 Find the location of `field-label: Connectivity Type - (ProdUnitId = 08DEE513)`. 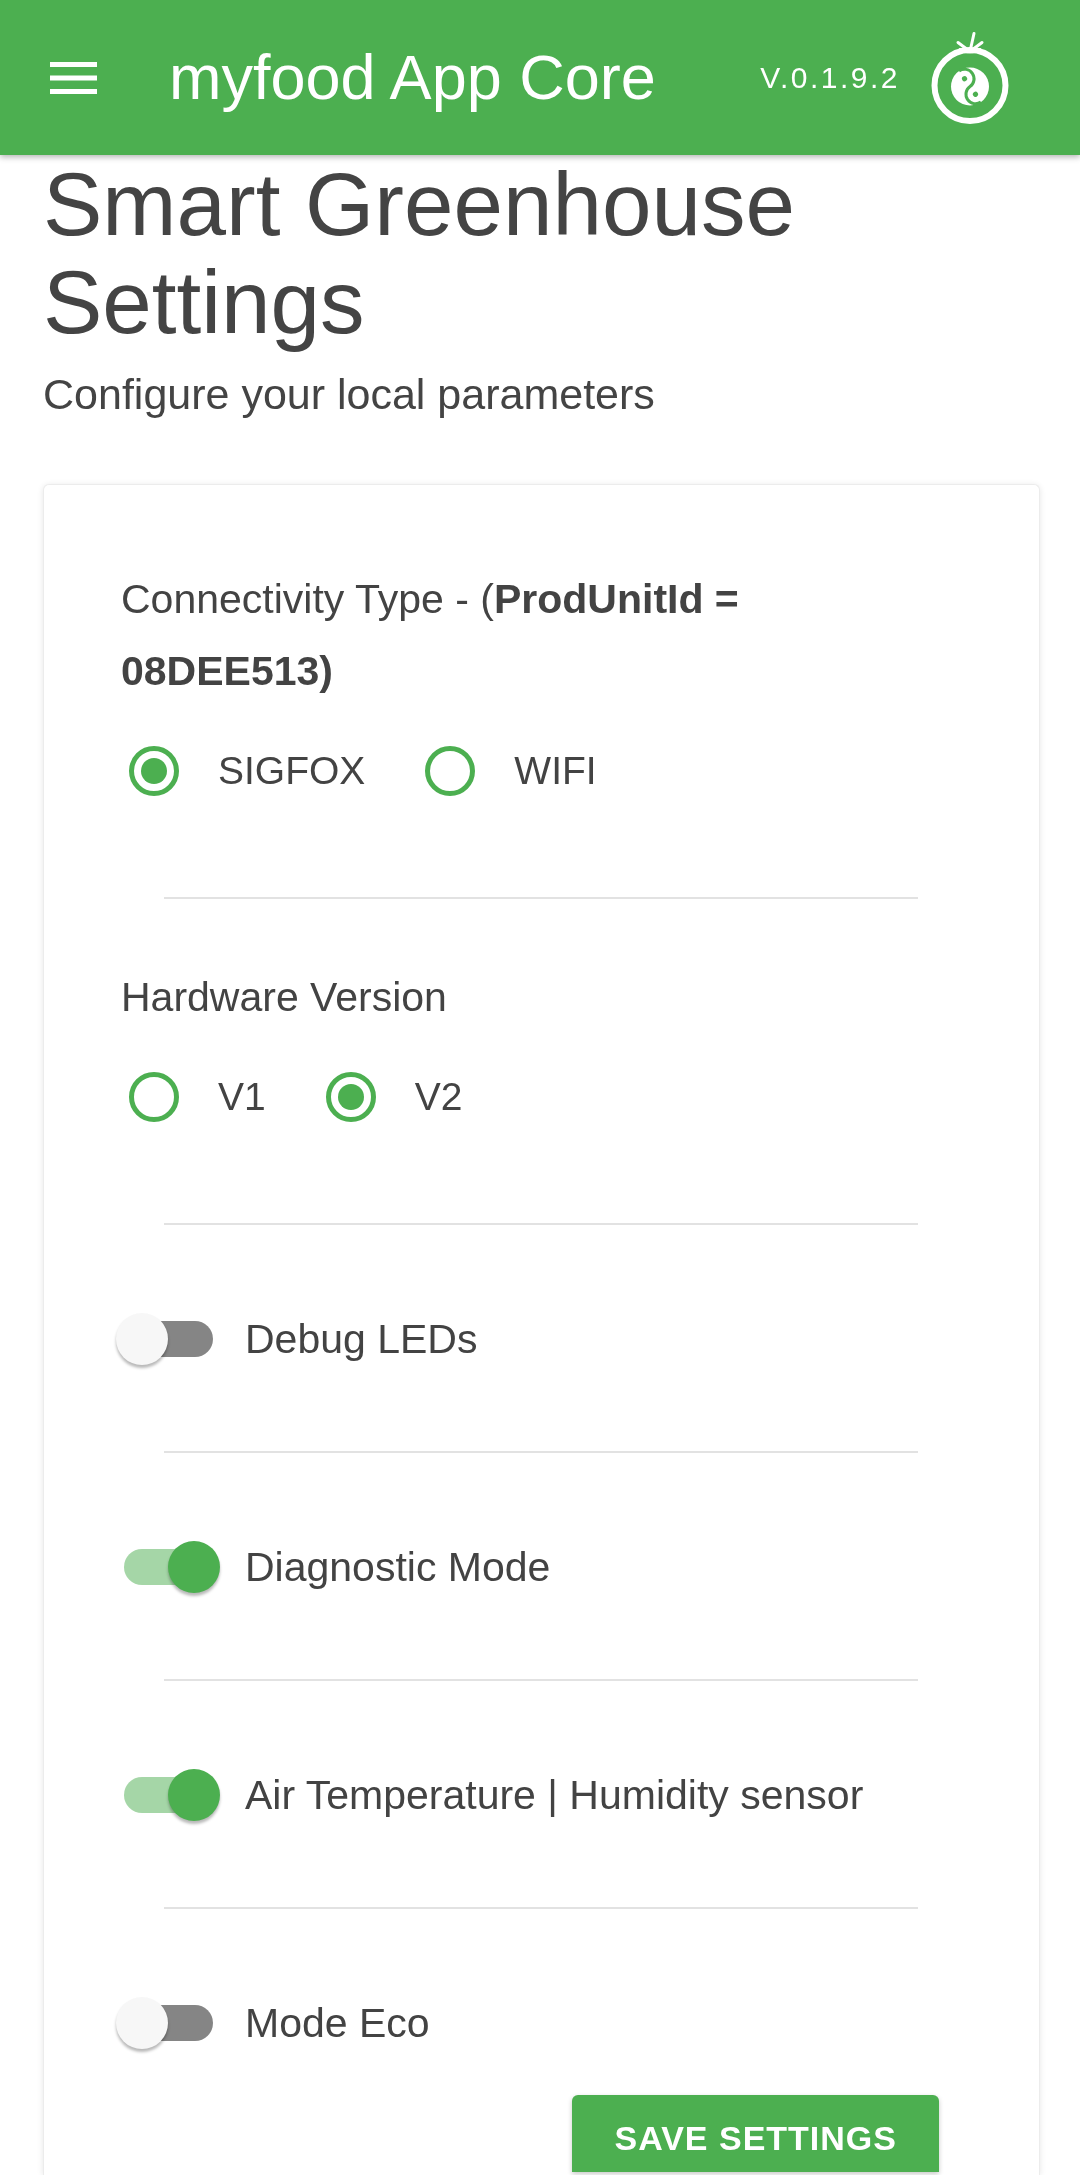

field-label: Connectivity Type - (ProdUnitId = 08DEE513) is located at coordinates (430, 635).